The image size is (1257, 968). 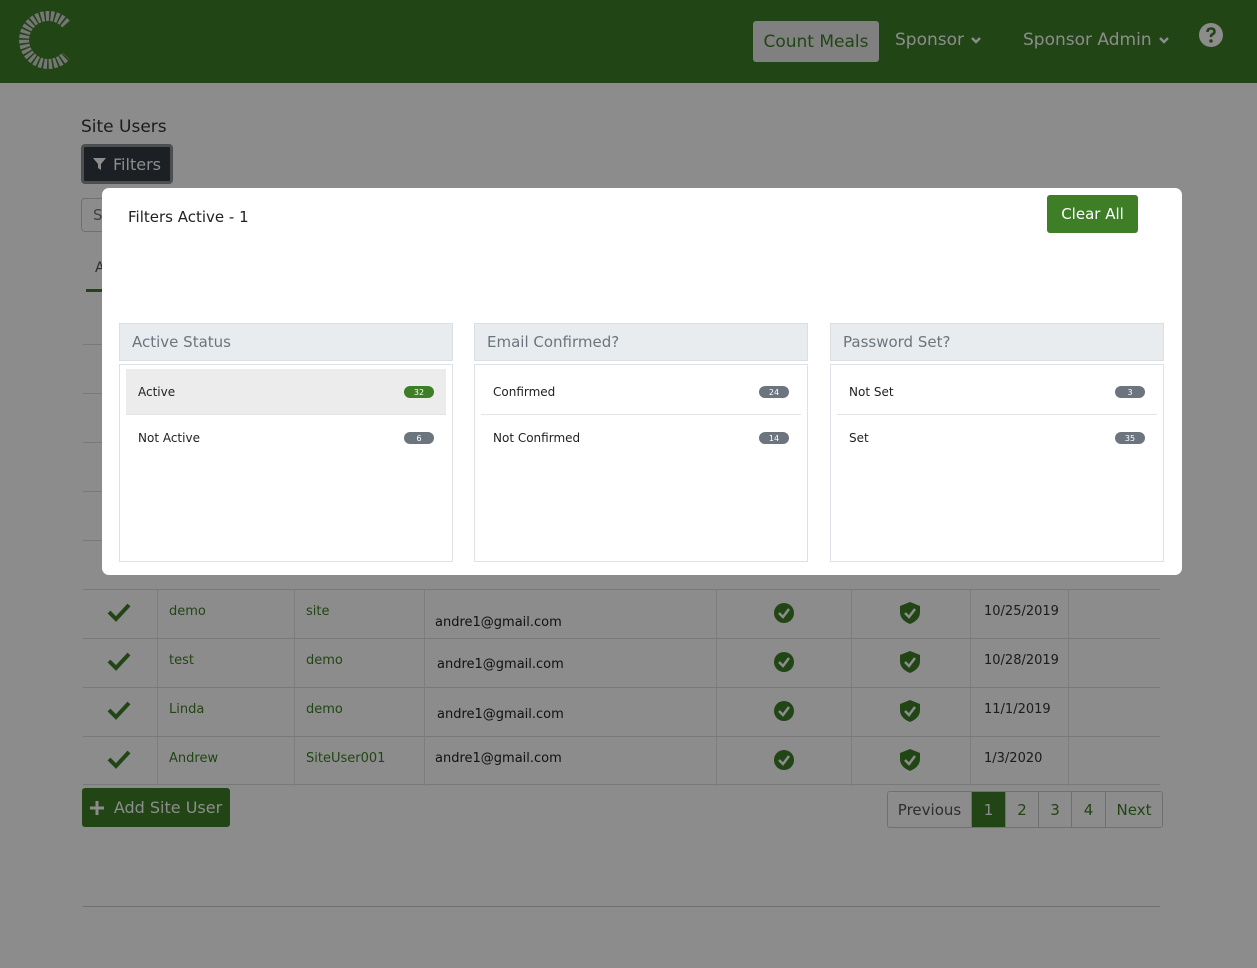 What do you see at coordinates (524, 391) in the screenshot?
I see `facet-label: Confirmed` at bounding box center [524, 391].